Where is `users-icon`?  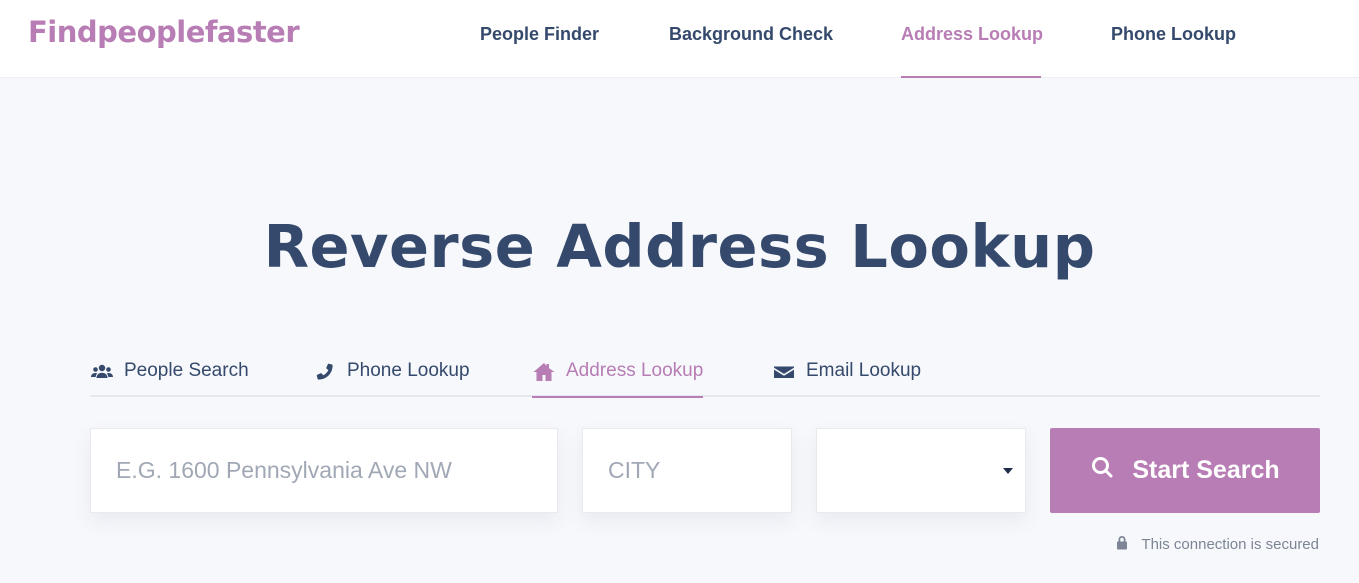 users-icon is located at coordinates (102, 372).